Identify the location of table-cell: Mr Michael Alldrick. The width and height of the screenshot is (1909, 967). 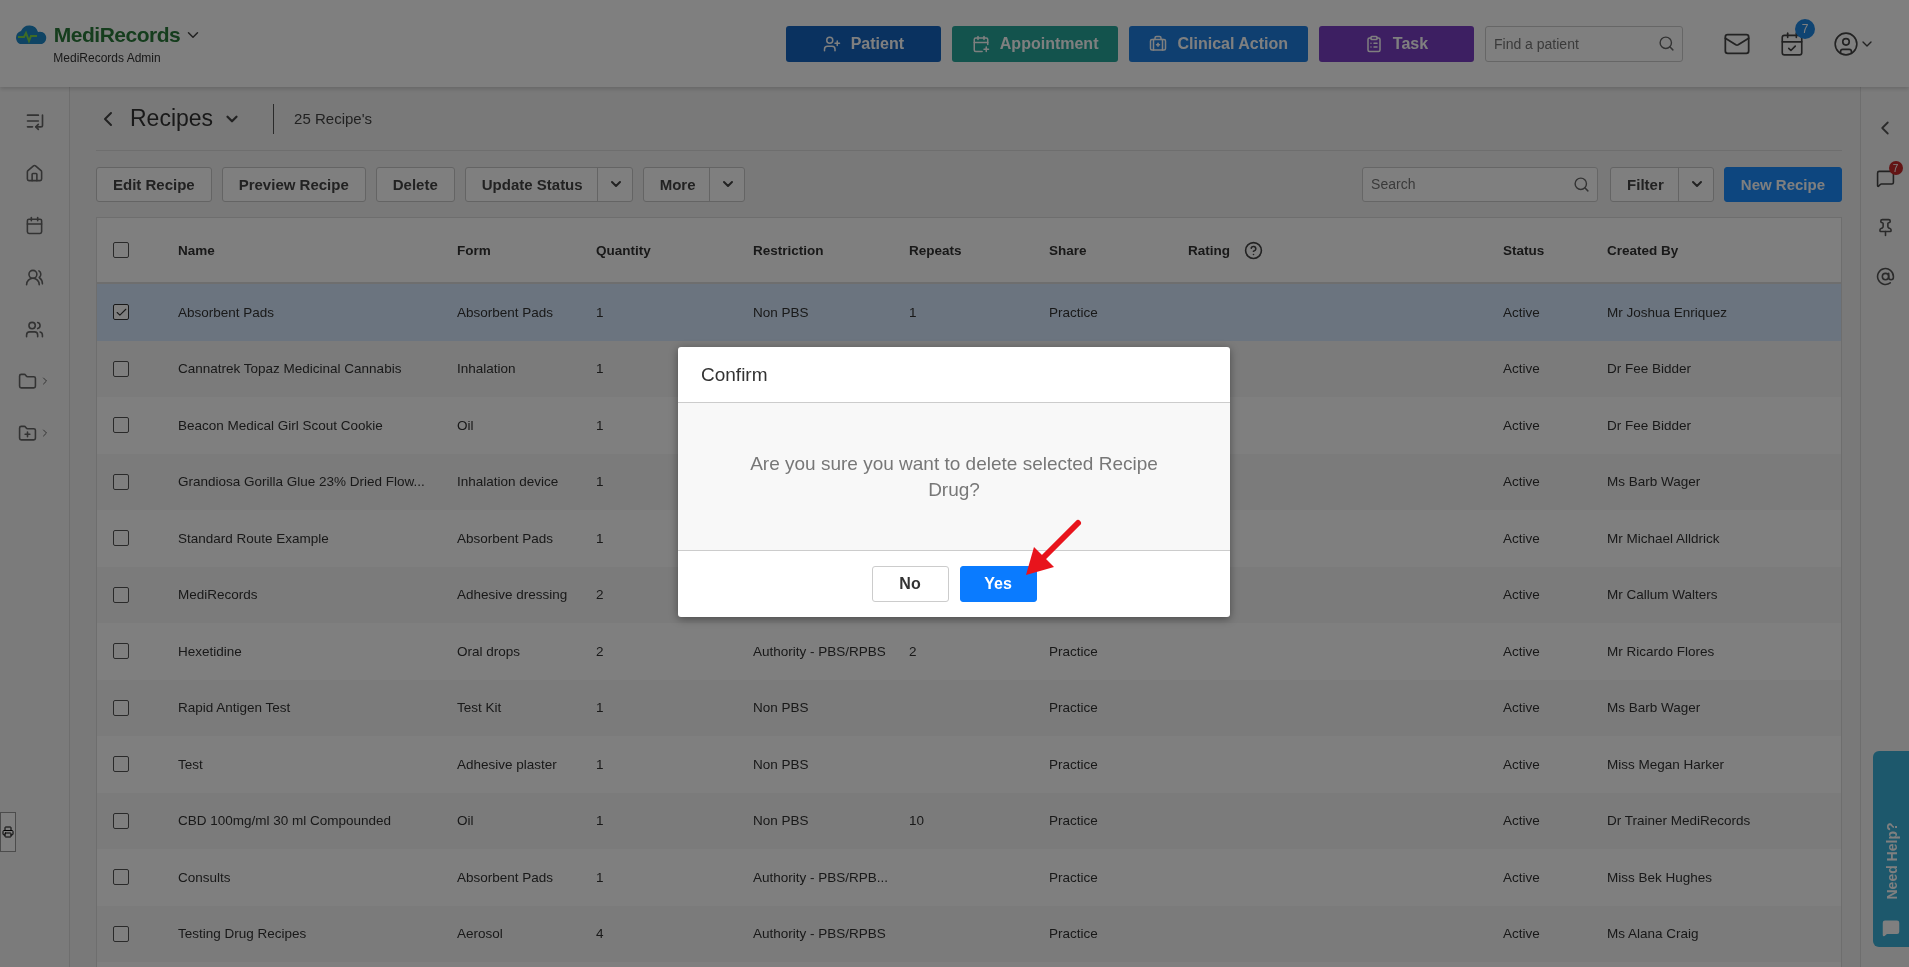
(1663, 538).